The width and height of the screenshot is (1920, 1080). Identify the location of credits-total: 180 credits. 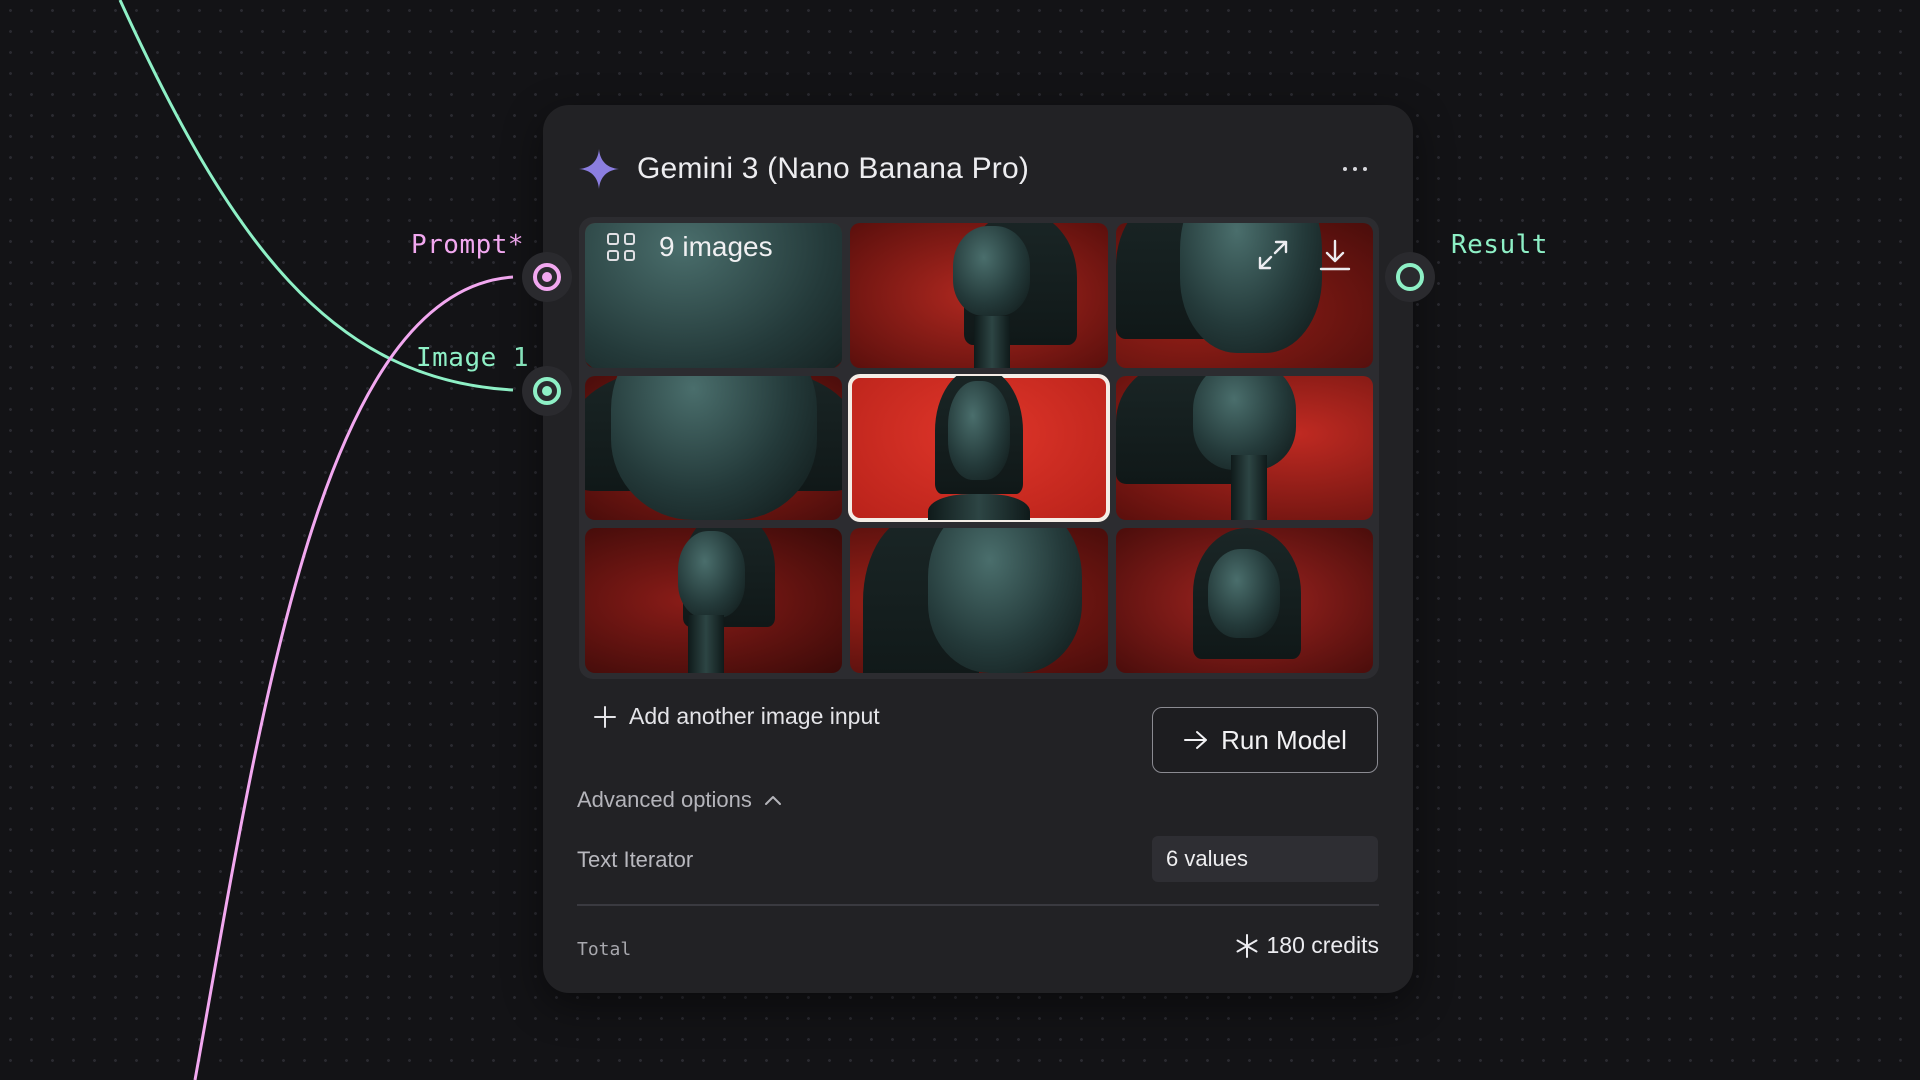
(1306, 945).